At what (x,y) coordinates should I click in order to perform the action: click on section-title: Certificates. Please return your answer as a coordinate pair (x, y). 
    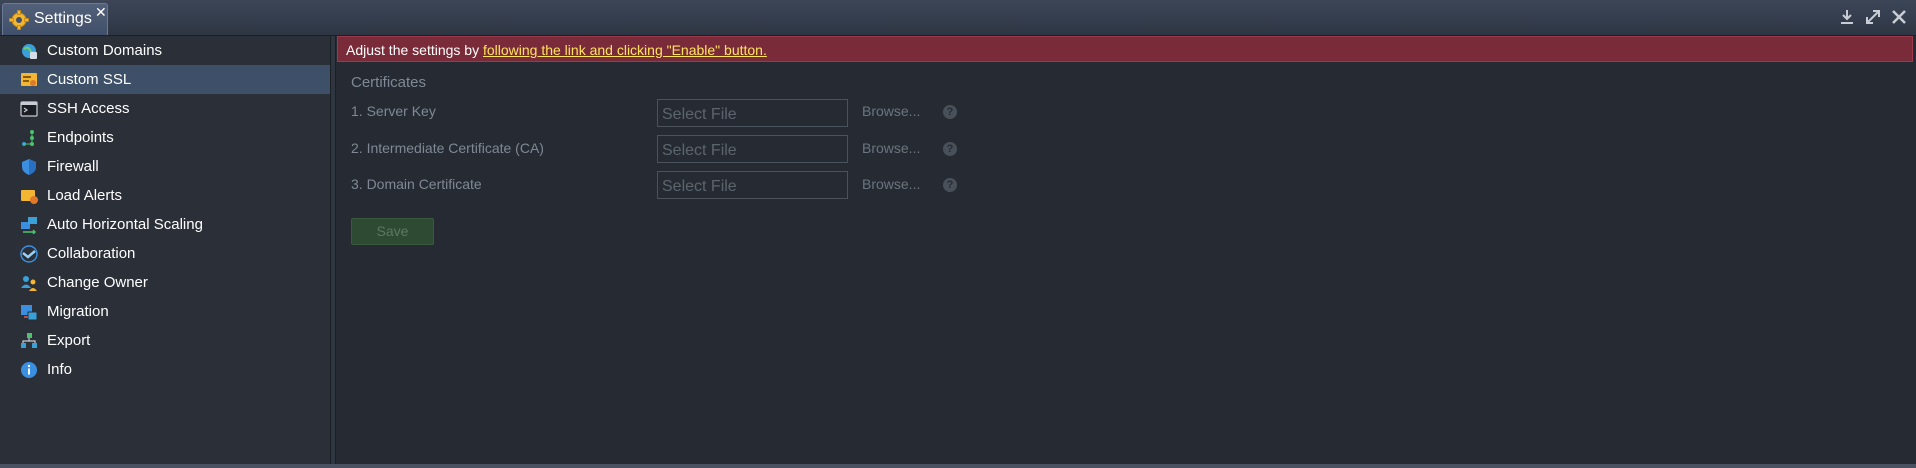
    Looking at the image, I should click on (389, 82).